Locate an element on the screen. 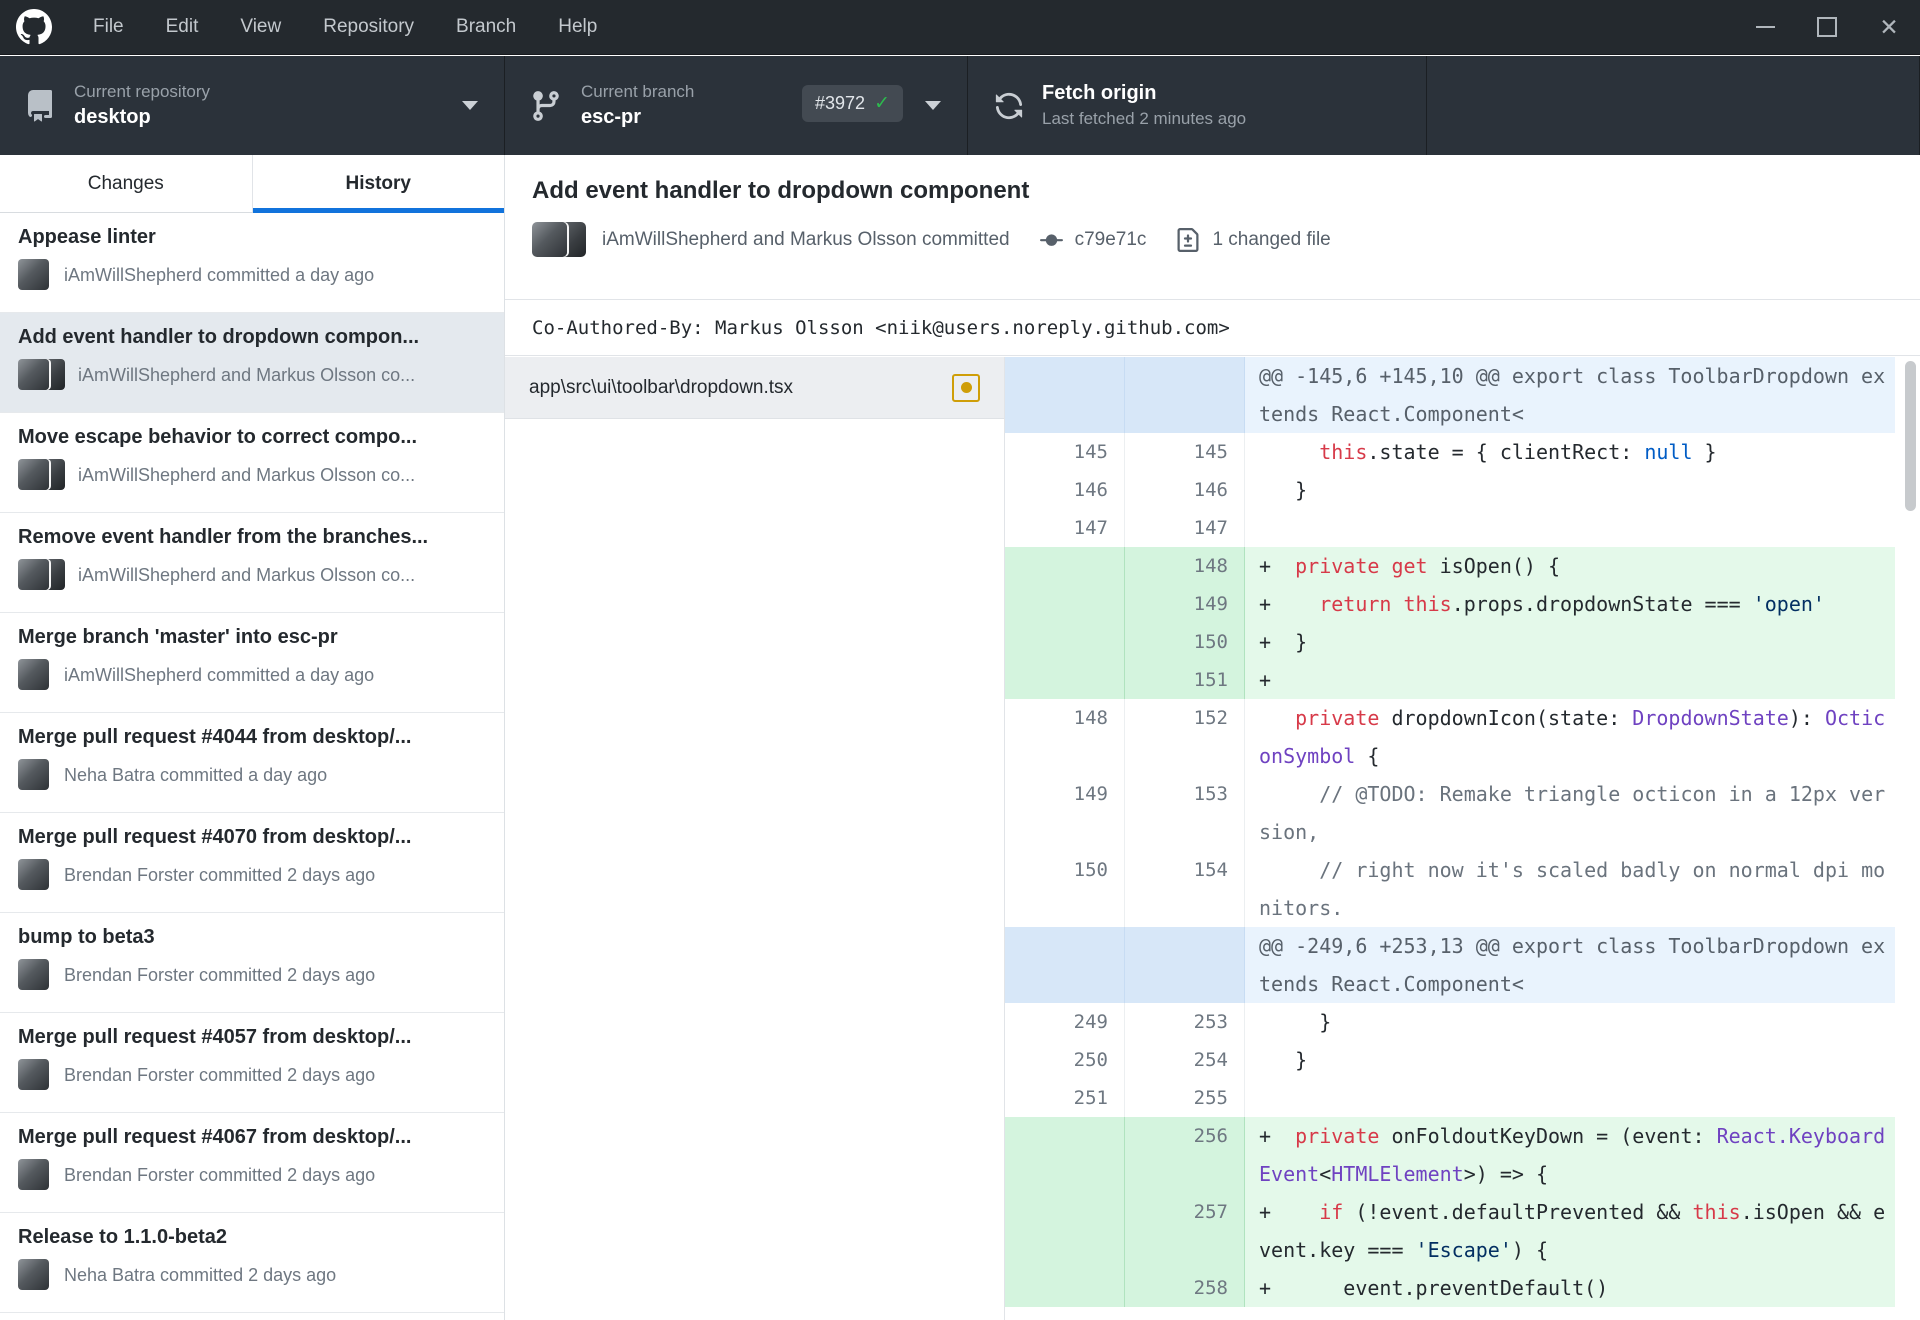  maximize-button is located at coordinates (1827, 27).